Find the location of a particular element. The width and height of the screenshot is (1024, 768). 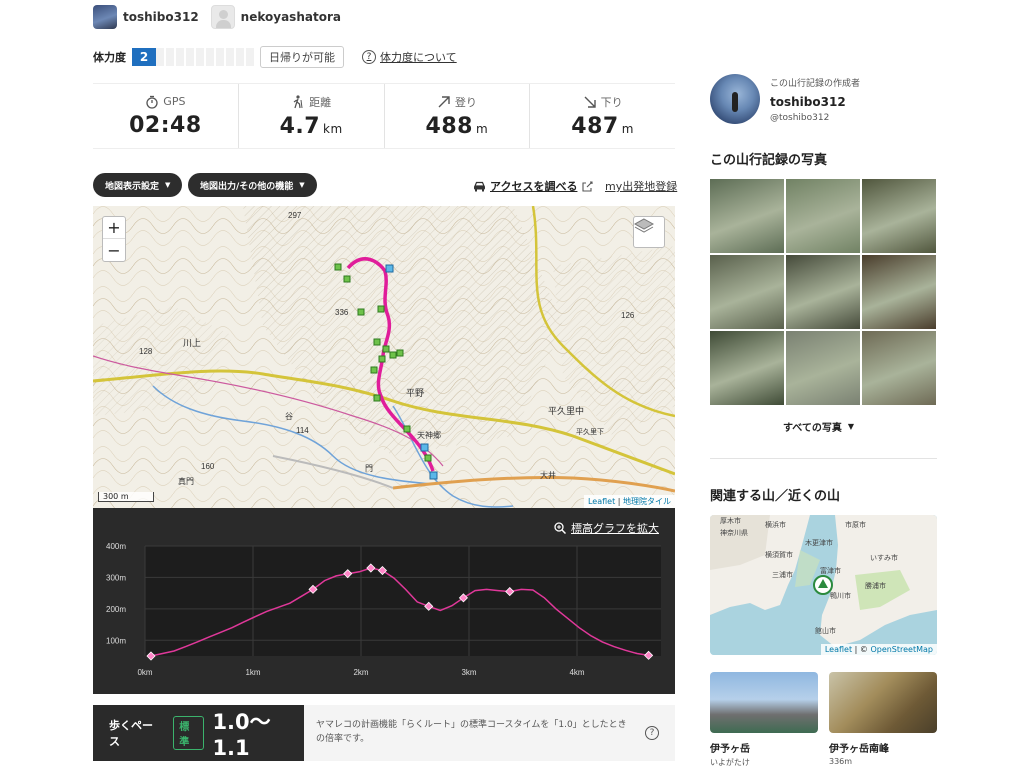

participants: toshibo312 nekoyashatora is located at coordinates (223, 17).